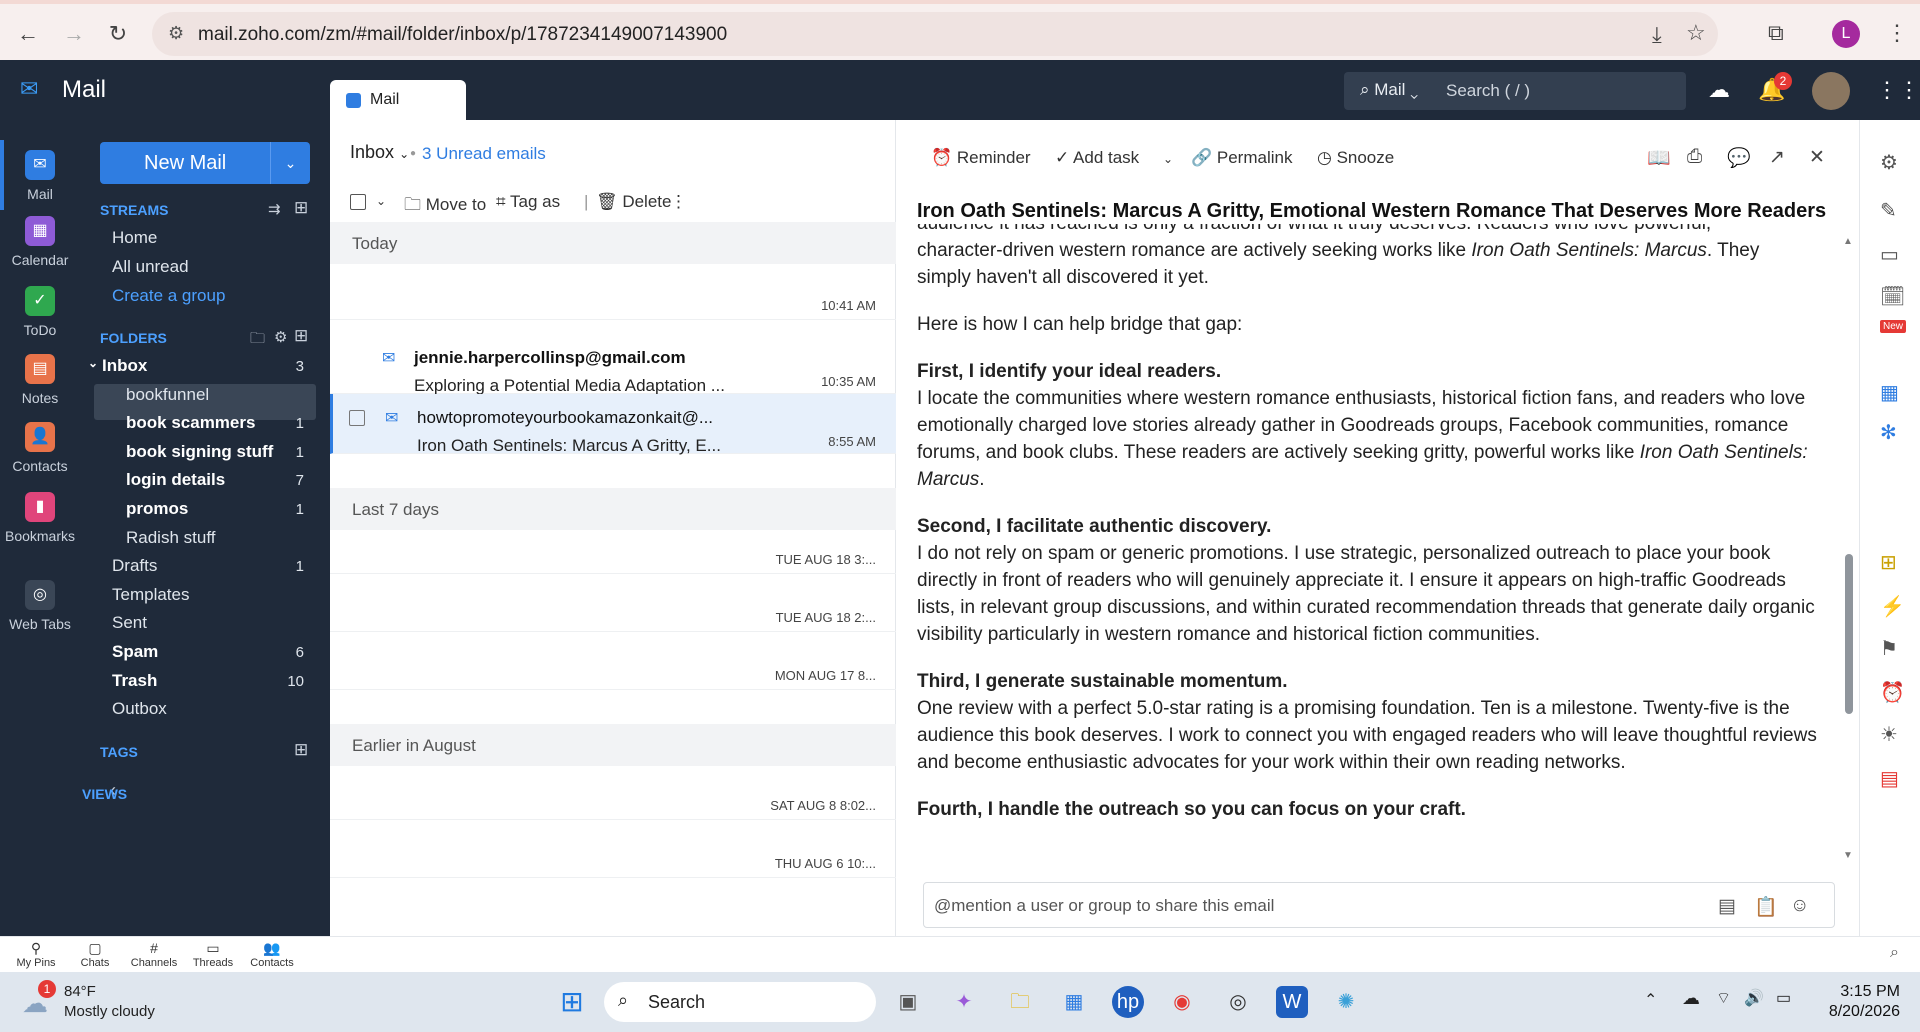 The image size is (1920, 1032). Describe the element at coordinates (1691, 998) in the screenshot. I see `onedrive-icon: ☁` at that location.